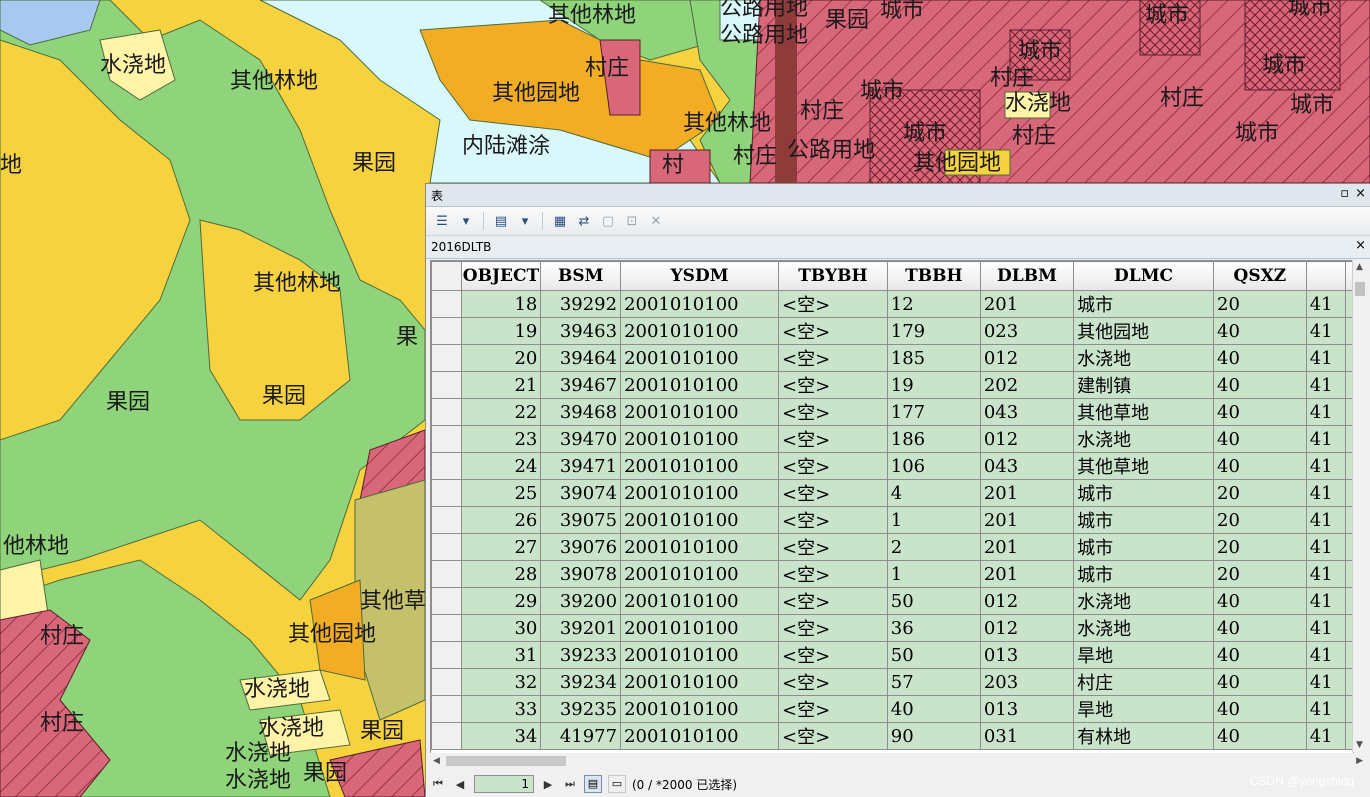 The height and width of the screenshot is (797, 1370). What do you see at coordinates (581, 385) in the screenshot?
I see `table-cell: 39467` at bounding box center [581, 385].